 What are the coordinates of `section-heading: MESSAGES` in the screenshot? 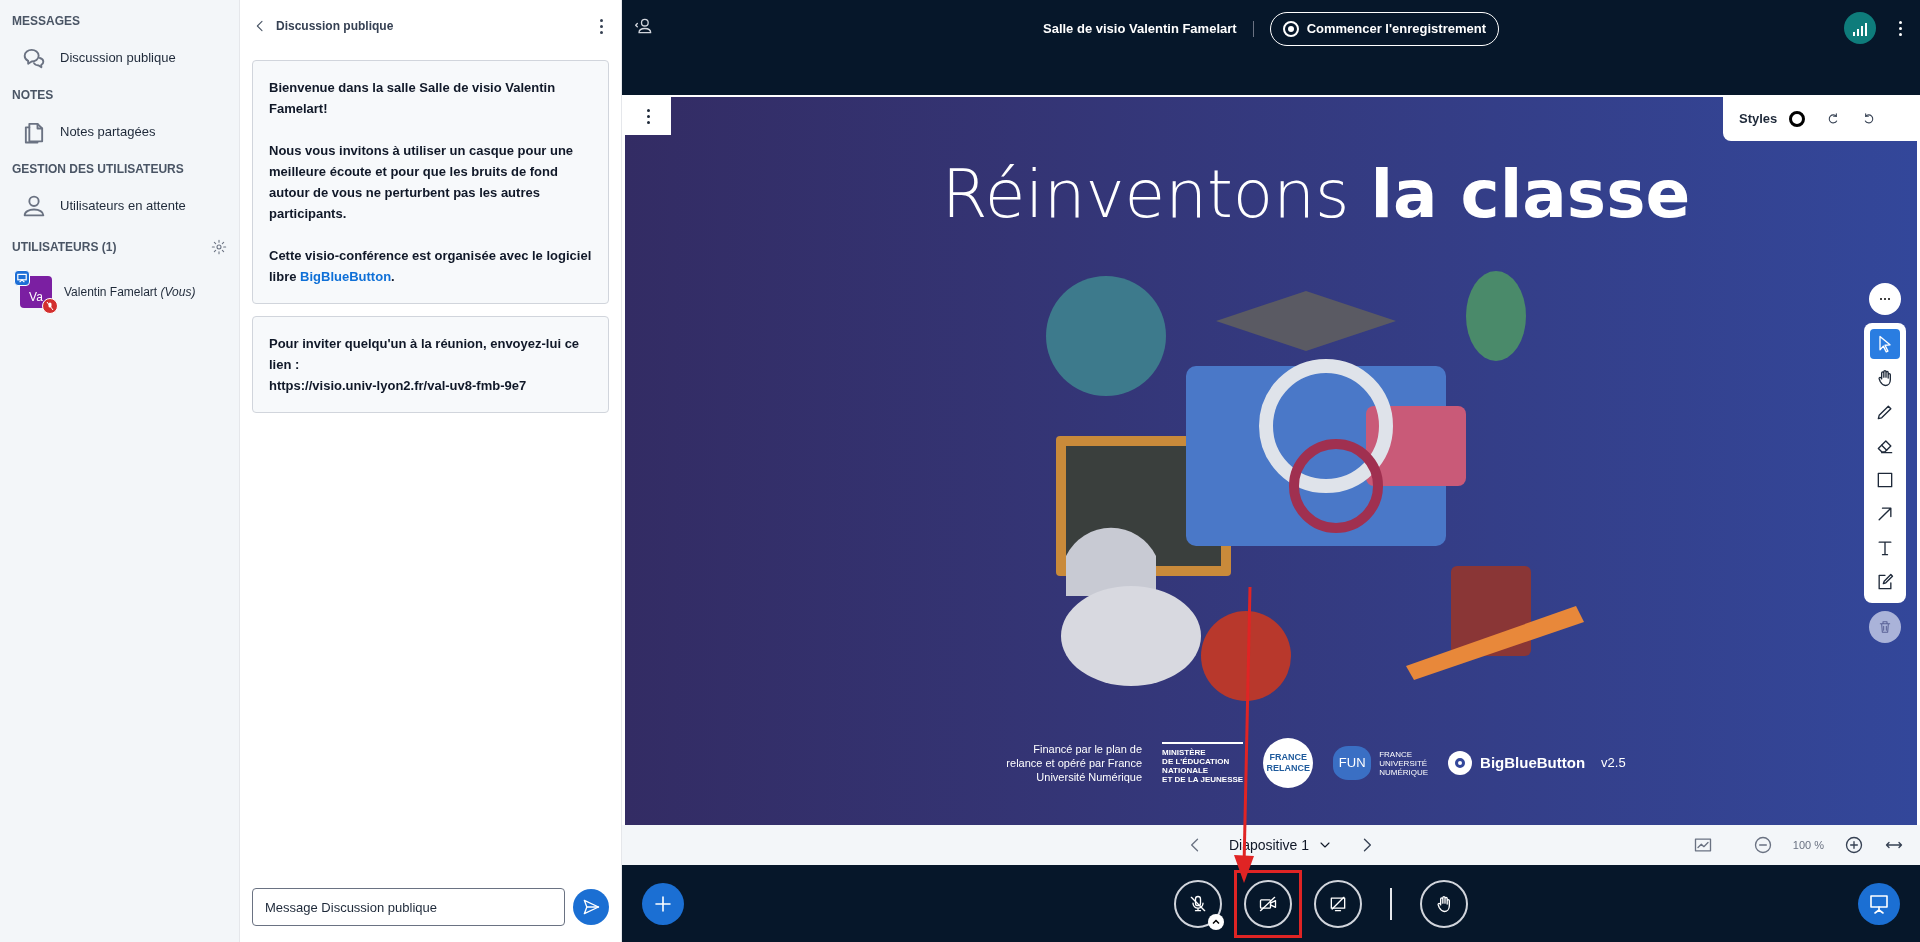 It's located at (46, 21).